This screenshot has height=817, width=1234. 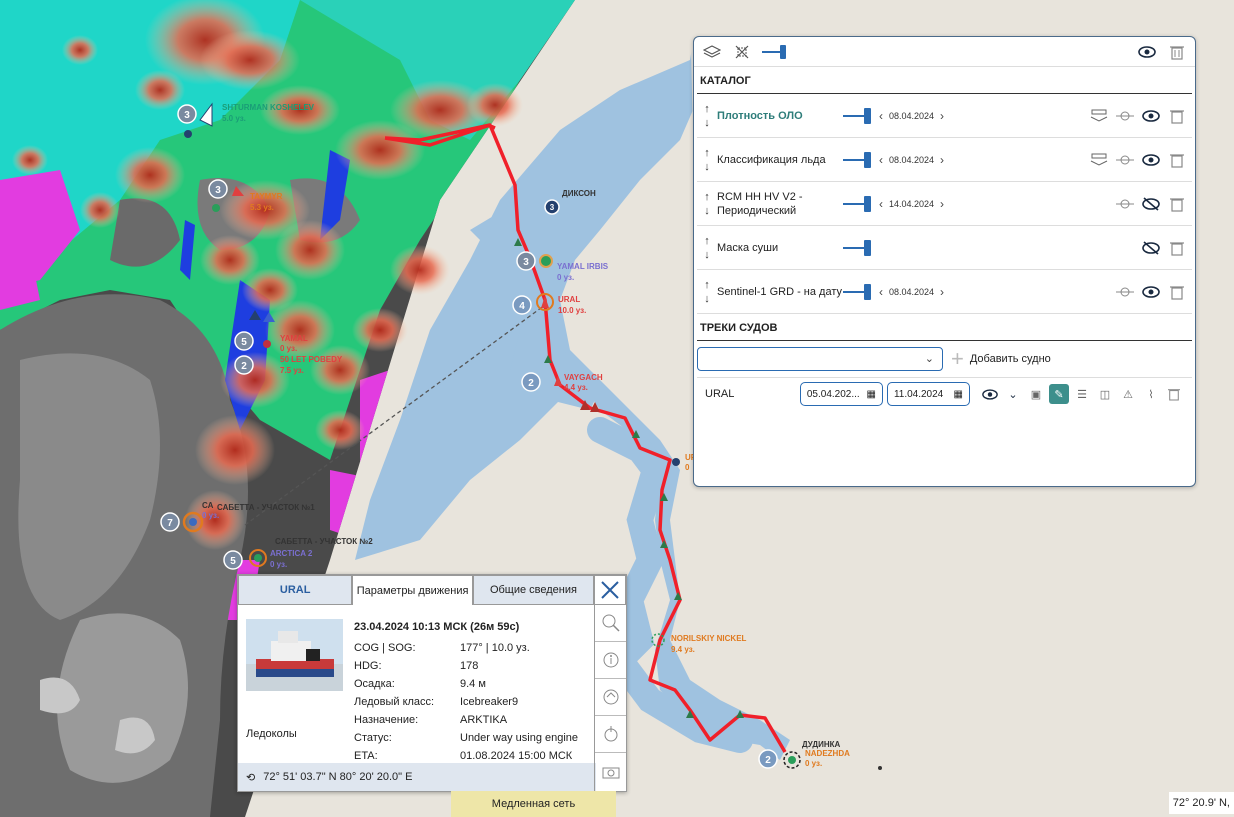 I want to click on layer-date: 14.04.2024, so click(x=912, y=203).